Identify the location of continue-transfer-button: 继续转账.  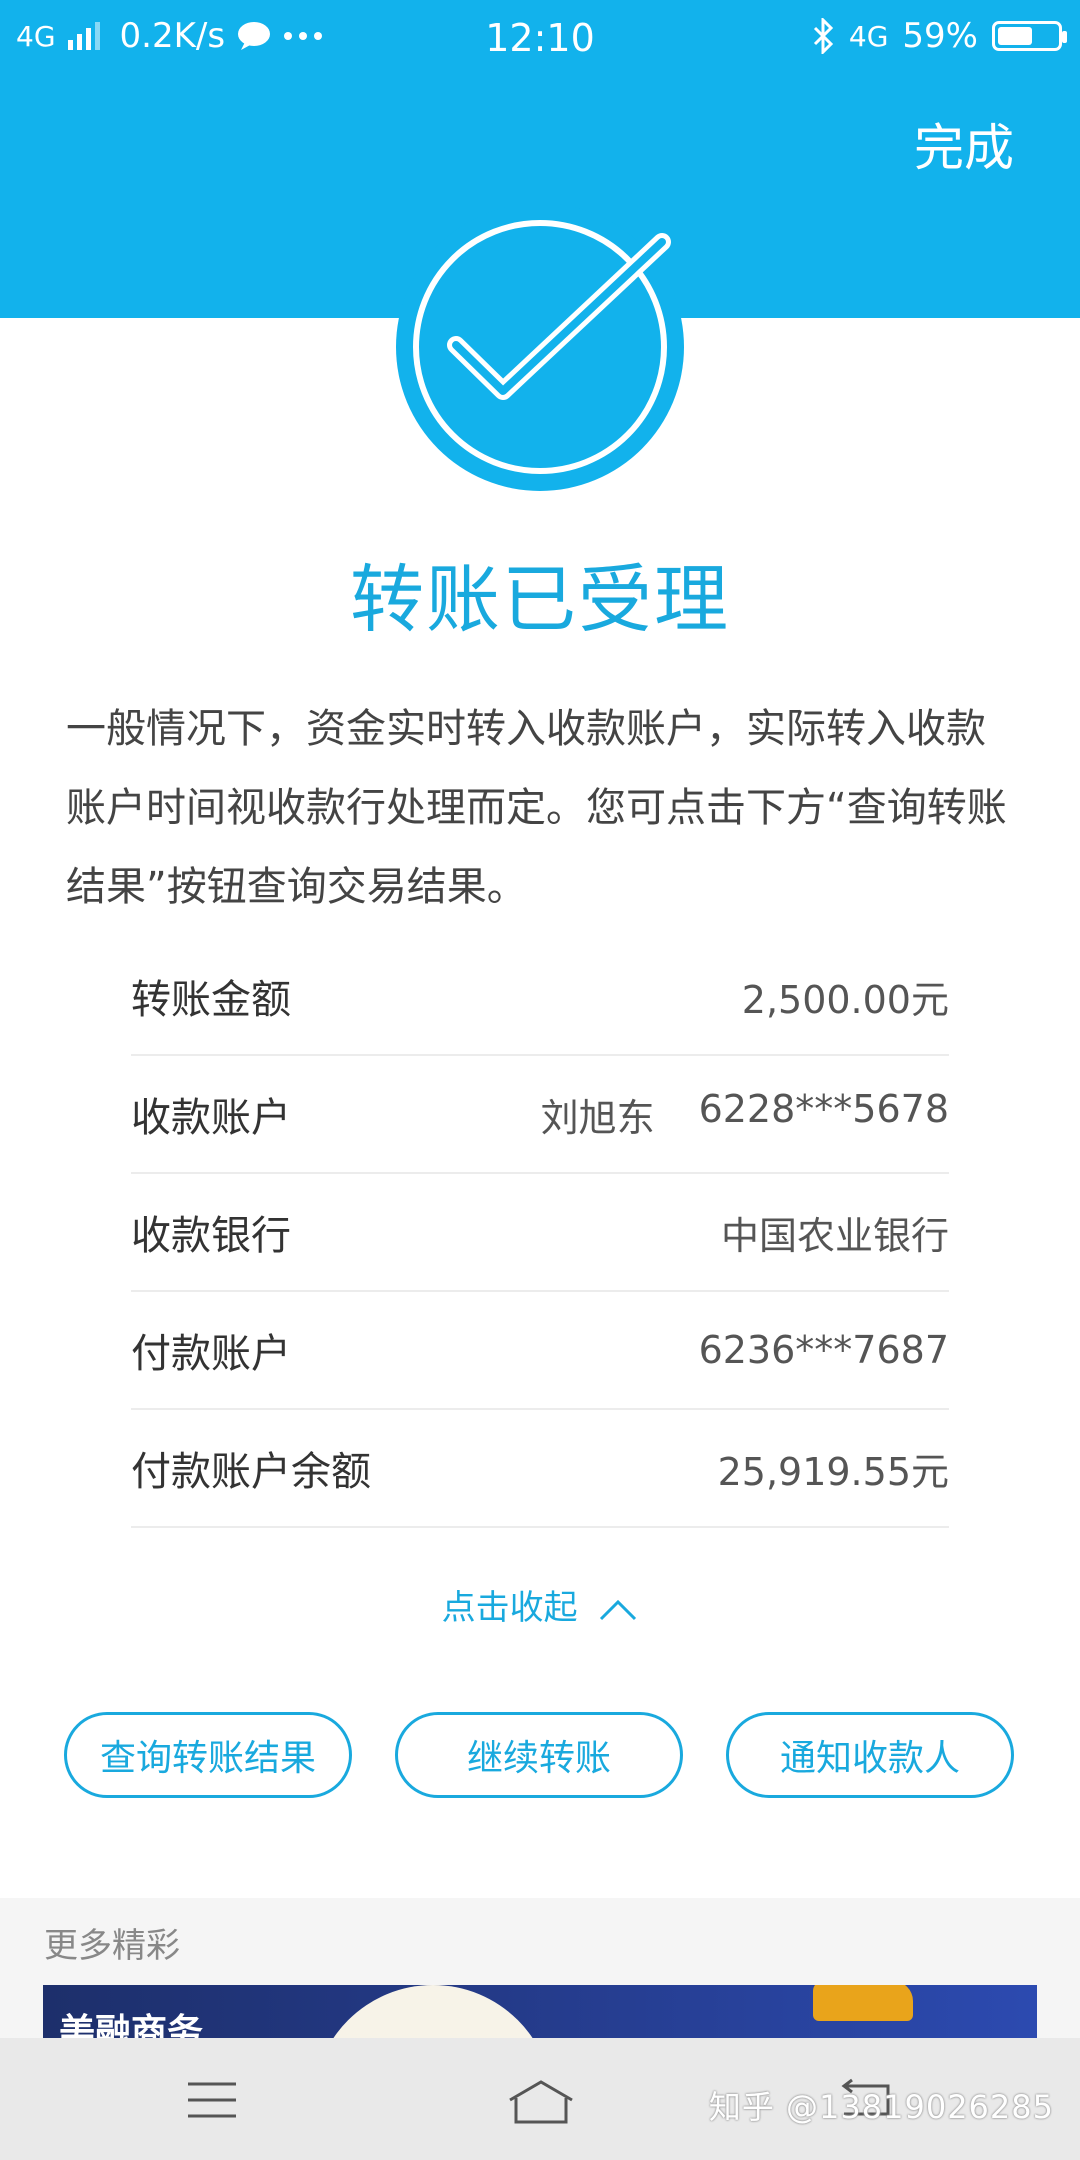
(539, 1755).